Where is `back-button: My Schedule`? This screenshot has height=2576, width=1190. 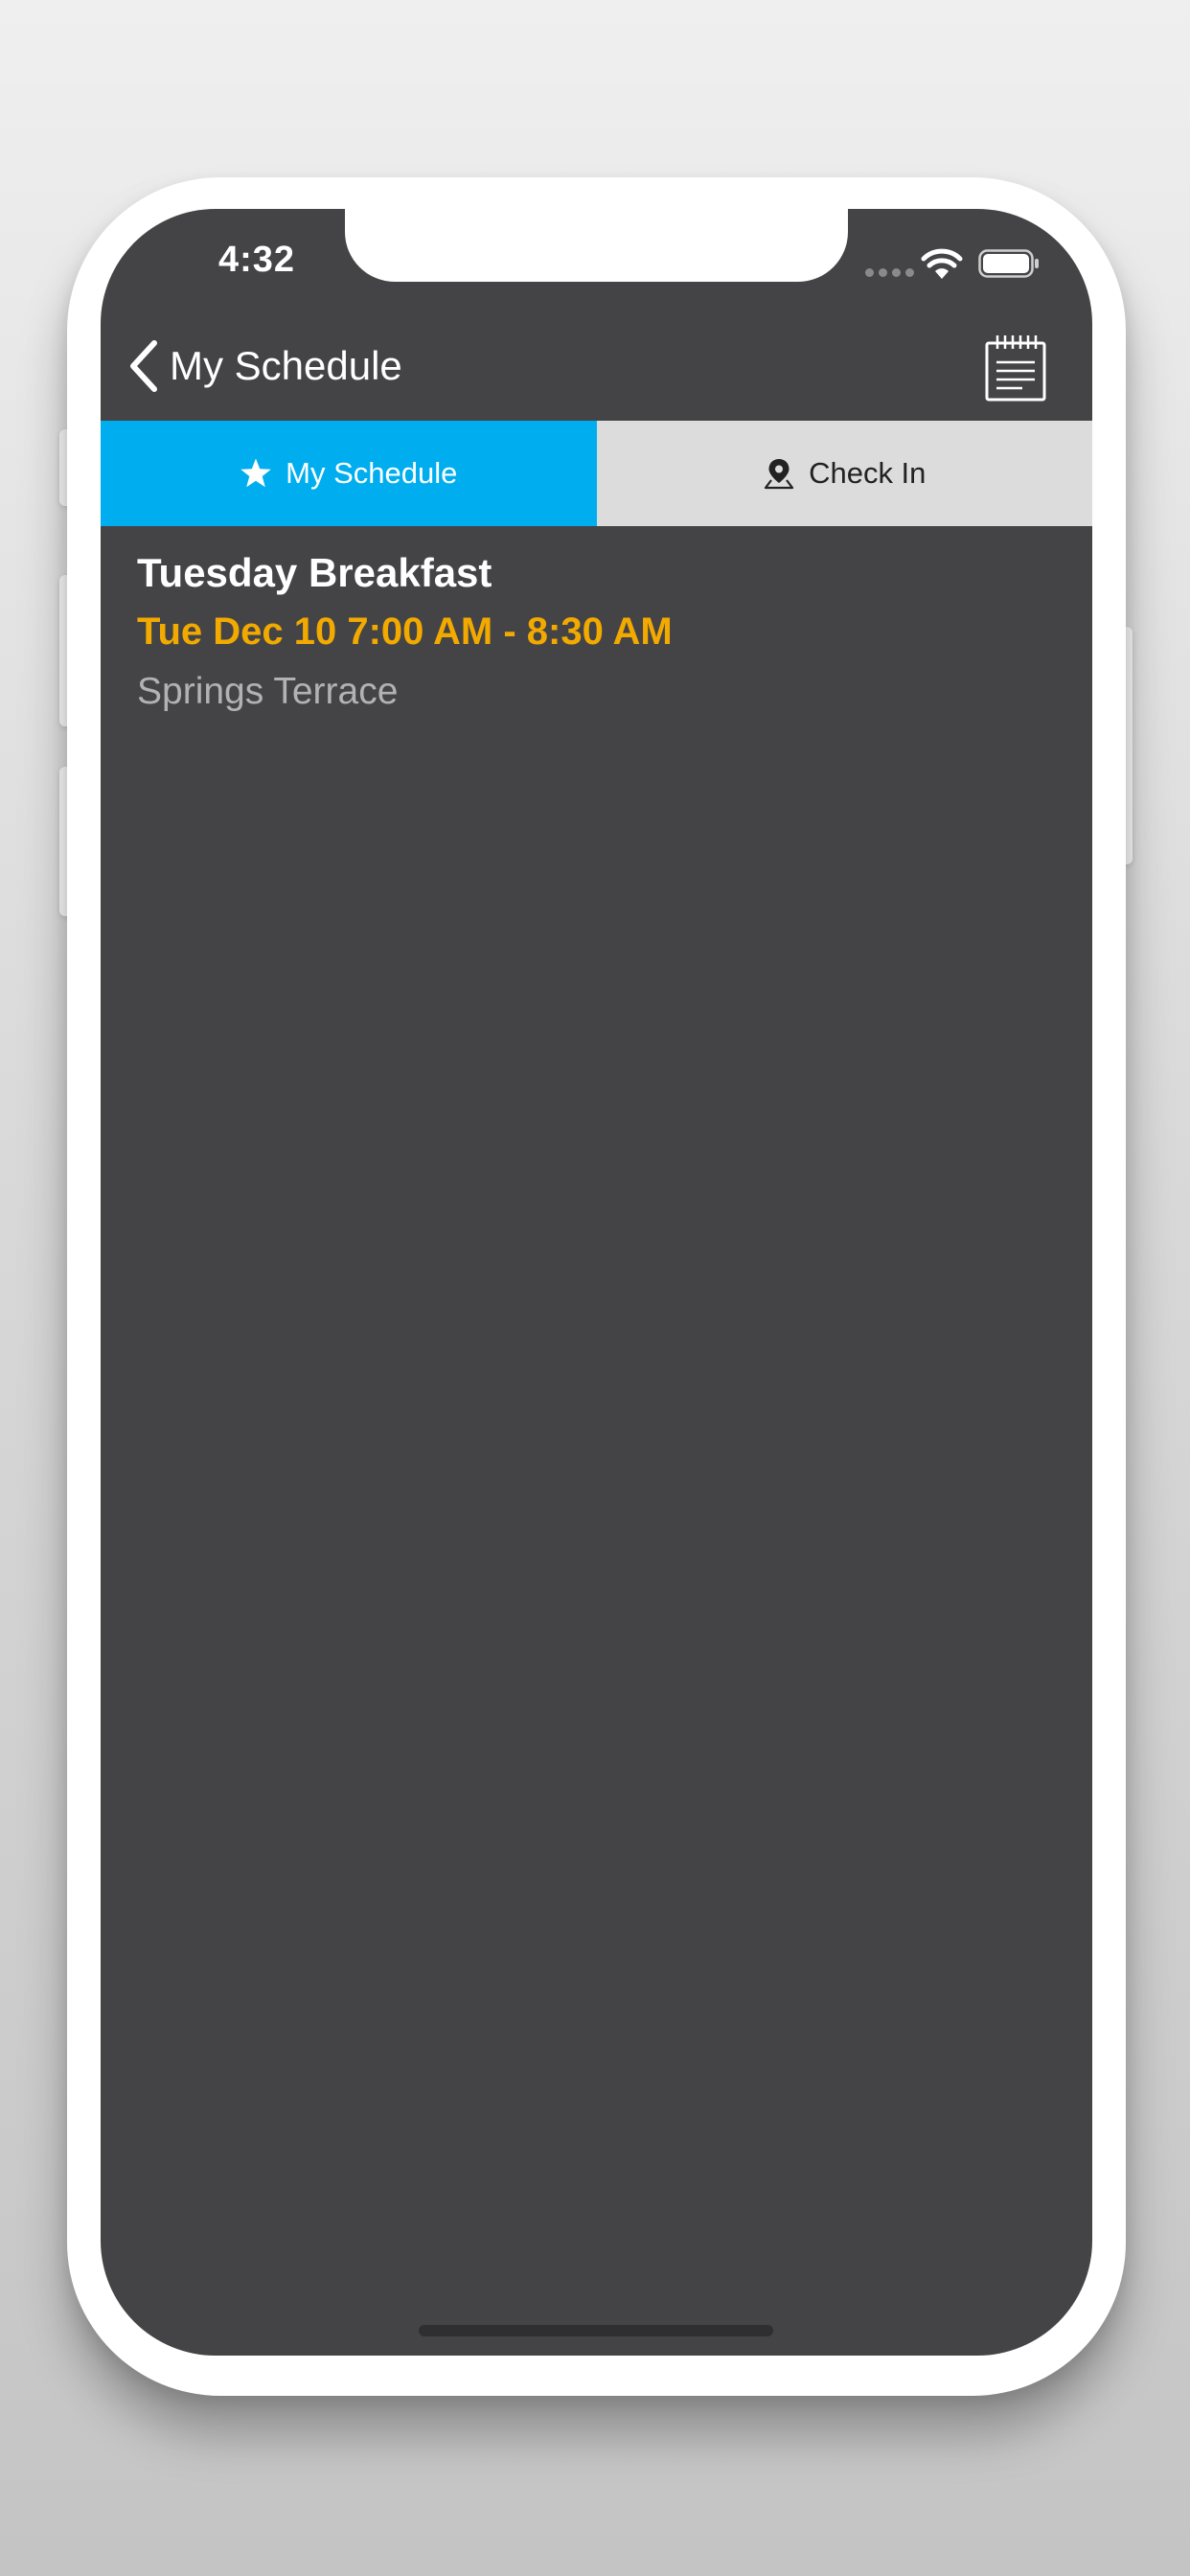 back-button: My Schedule is located at coordinates (264, 366).